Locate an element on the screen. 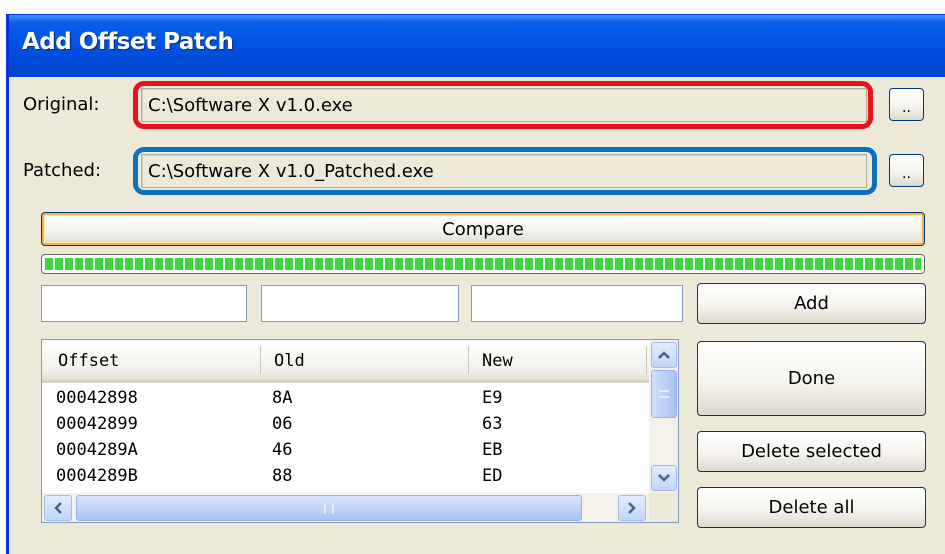 This screenshot has height=554, width=945. chevron-down-icon is located at coordinates (664, 478).